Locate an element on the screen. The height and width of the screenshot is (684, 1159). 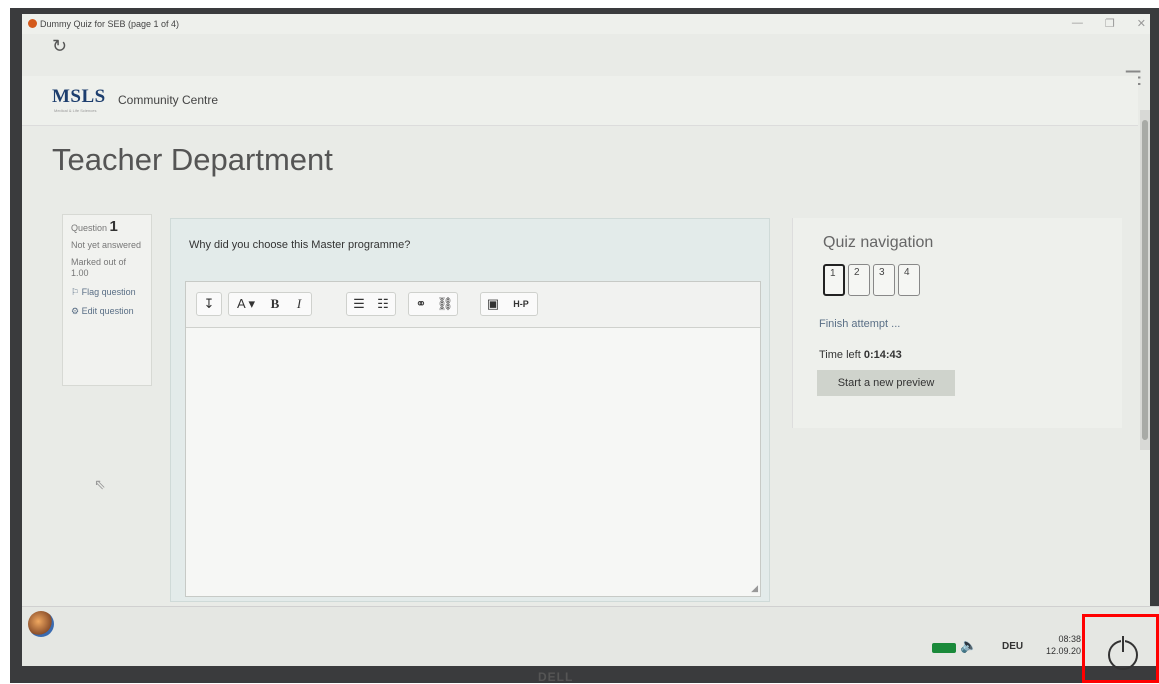
font-style-button: A ▾ is located at coordinates (246, 304).